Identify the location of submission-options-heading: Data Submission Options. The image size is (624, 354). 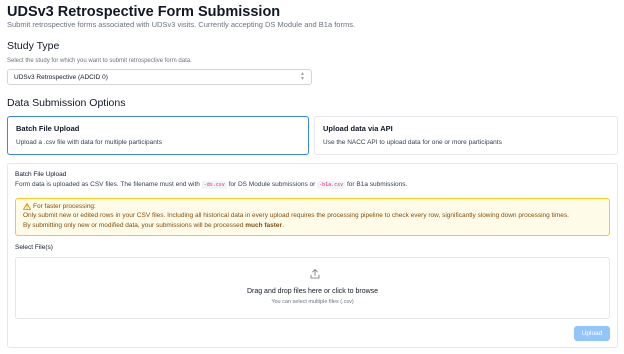
(66, 103).